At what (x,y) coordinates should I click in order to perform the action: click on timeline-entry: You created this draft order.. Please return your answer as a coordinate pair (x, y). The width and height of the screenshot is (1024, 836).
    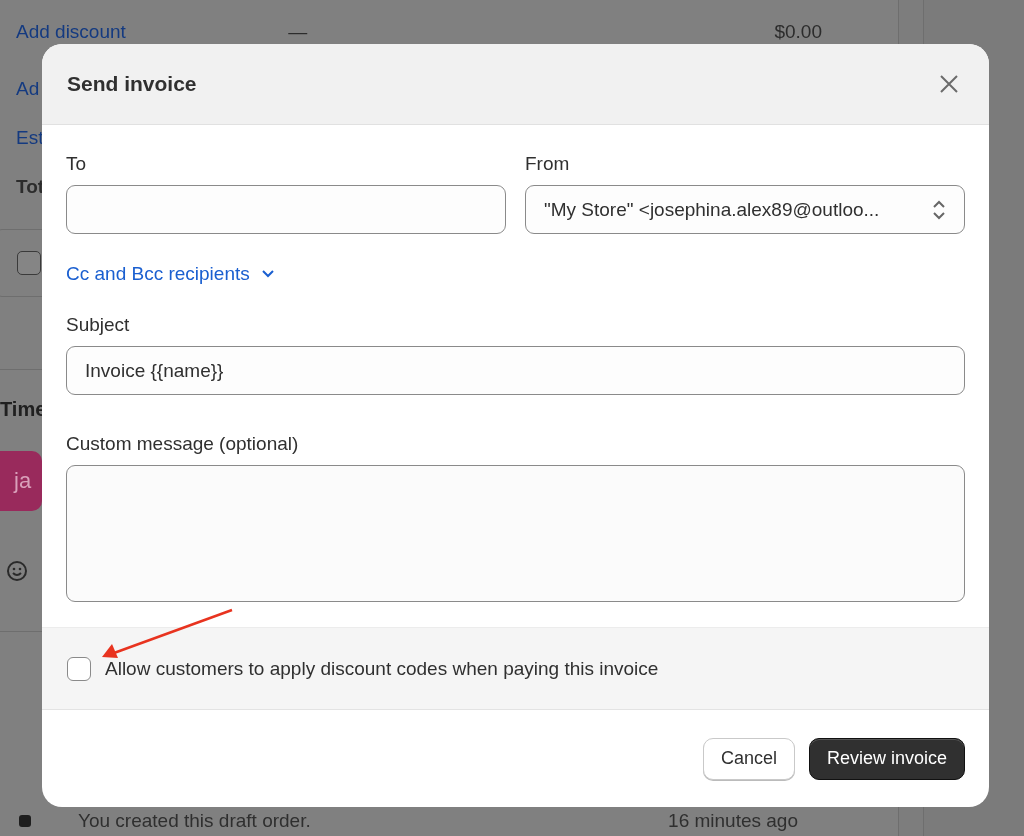
    Looking at the image, I should click on (194, 821).